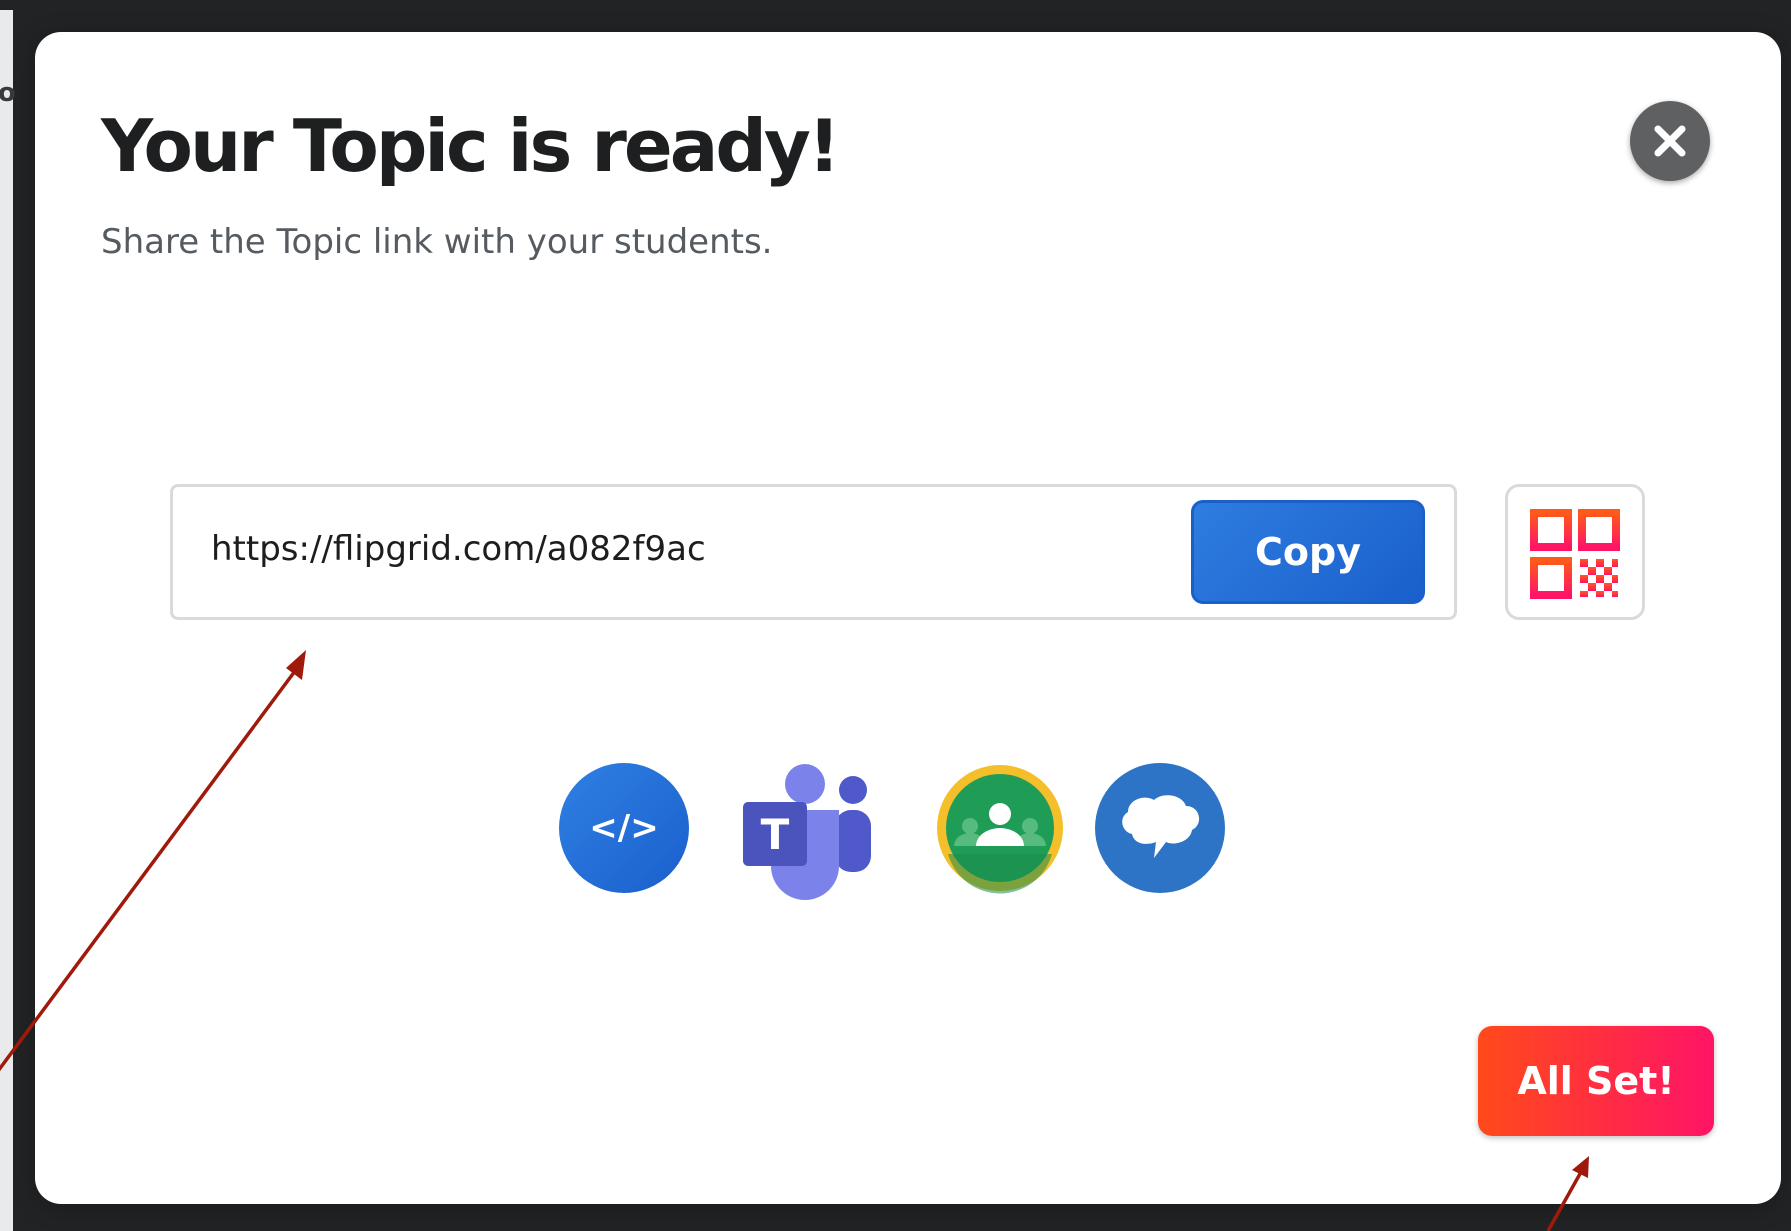 This screenshot has height=1231, width=1791. What do you see at coordinates (1596, 1081) in the screenshot?
I see `all-set-button: All Set!` at bounding box center [1596, 1081].